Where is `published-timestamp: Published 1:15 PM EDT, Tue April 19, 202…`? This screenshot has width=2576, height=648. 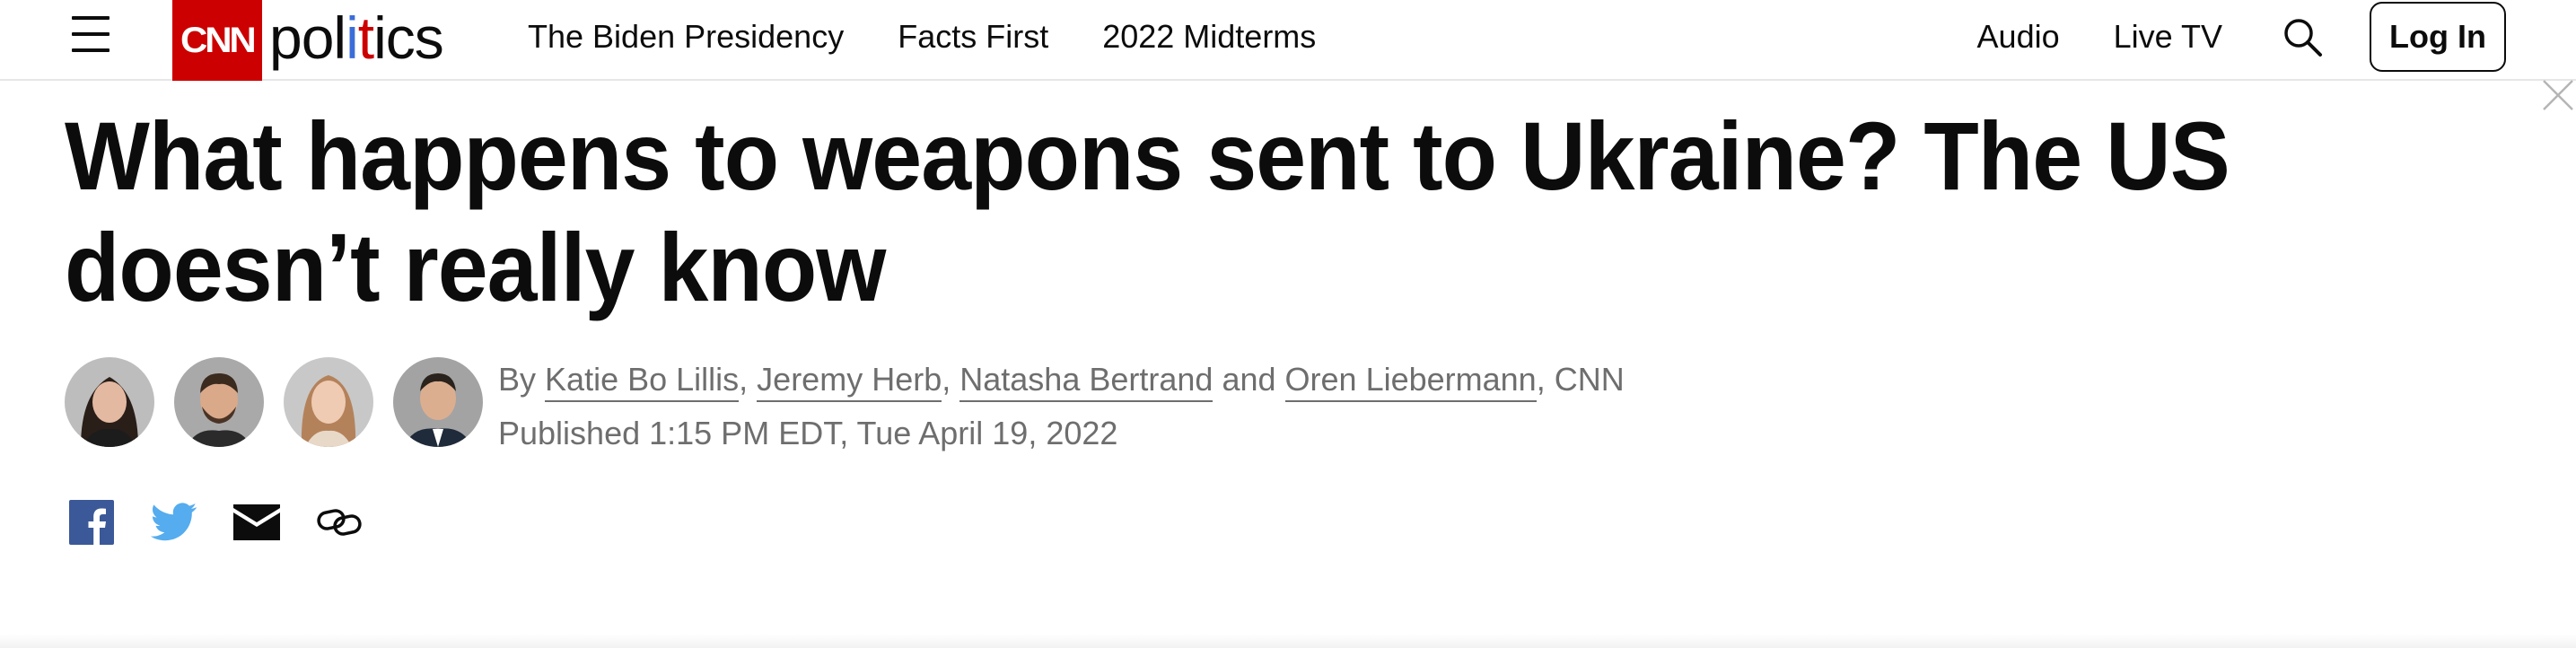 published-timestamp: Published 1:15 PM EDT, Tue April 19, 202… is located at coordinates (808, 433).